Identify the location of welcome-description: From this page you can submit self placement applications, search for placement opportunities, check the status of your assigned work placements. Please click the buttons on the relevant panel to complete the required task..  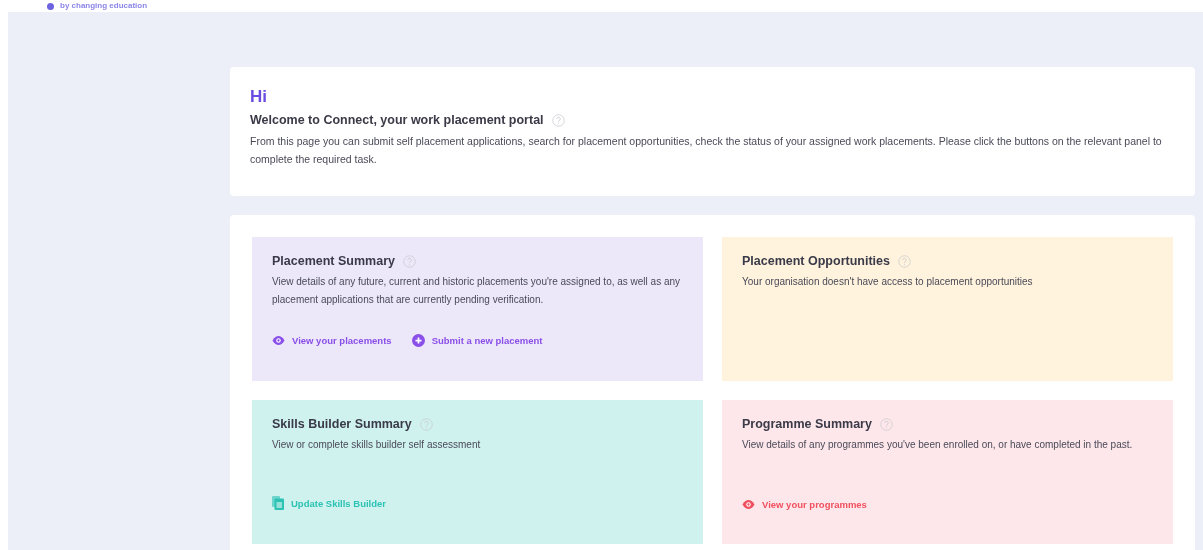
(706, 150).